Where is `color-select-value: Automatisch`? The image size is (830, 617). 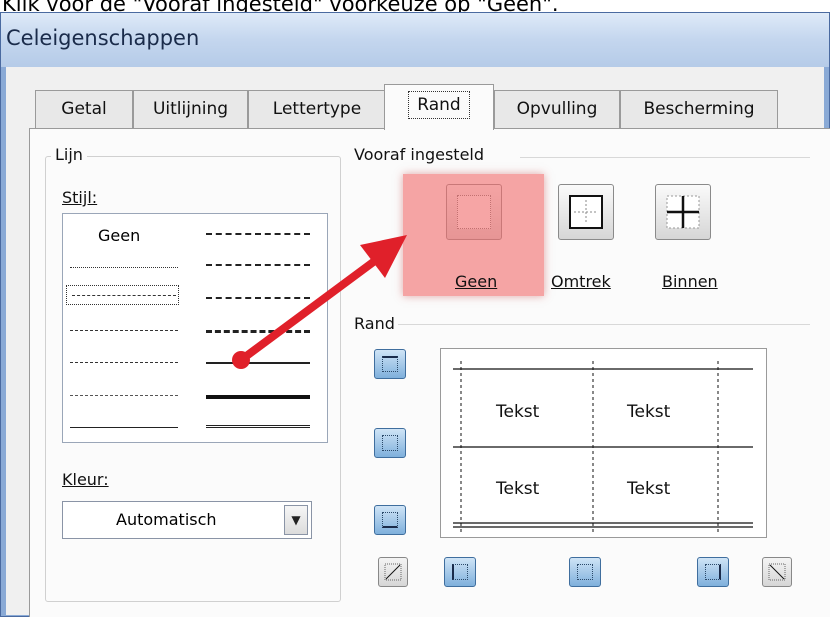 color-select-value: Automatisch is located at coordinates (166, 519).